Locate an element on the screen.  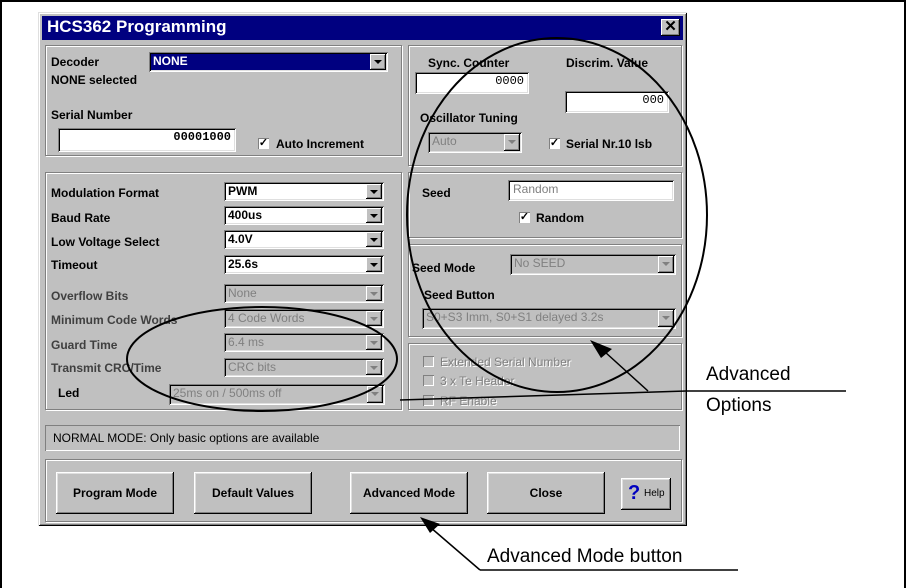
callout-line-button is located at coordinates (455, 548).